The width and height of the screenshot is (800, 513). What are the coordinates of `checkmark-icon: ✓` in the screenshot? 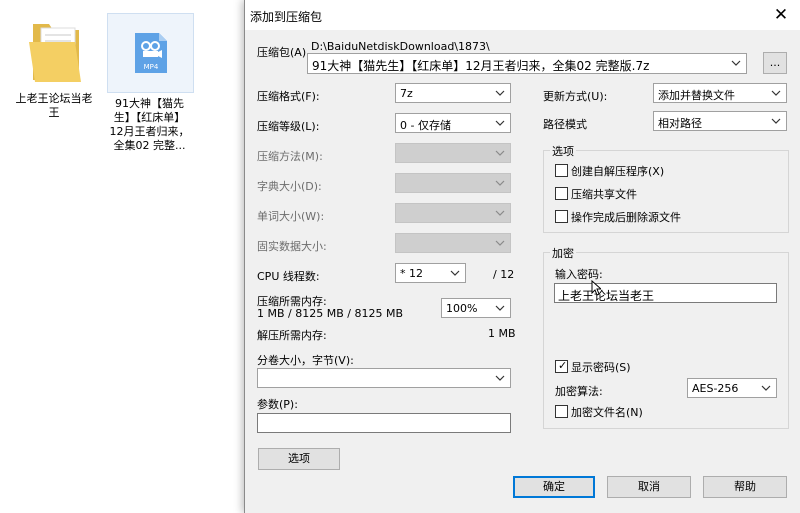 It's located at (563, 365).